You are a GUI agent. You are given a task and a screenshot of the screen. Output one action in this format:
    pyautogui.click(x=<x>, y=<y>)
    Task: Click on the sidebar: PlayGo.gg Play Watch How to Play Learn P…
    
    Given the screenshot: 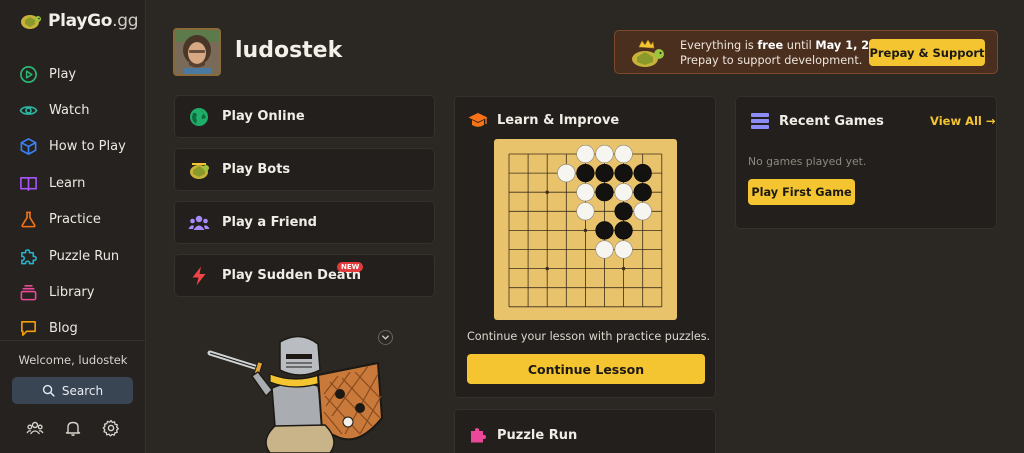 What is the action you would take?
    pyautogui.click(x=73, y=226)
    